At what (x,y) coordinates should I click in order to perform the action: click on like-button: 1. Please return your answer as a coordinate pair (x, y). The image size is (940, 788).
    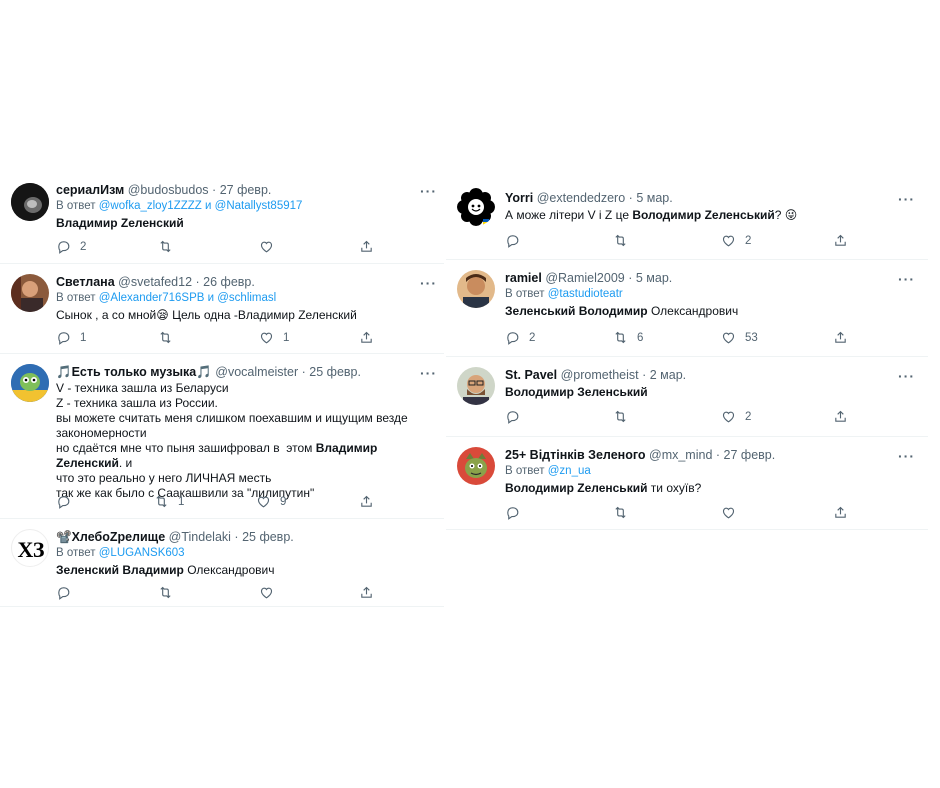
    Looking at the image, I should click on (274, 337).